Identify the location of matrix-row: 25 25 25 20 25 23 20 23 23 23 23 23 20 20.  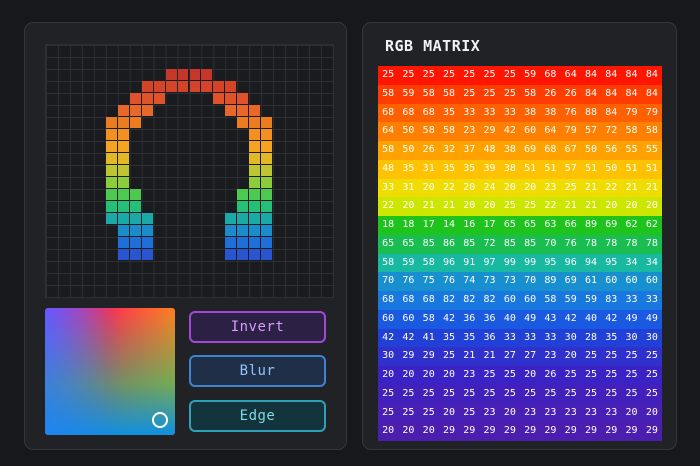
(520, 413).